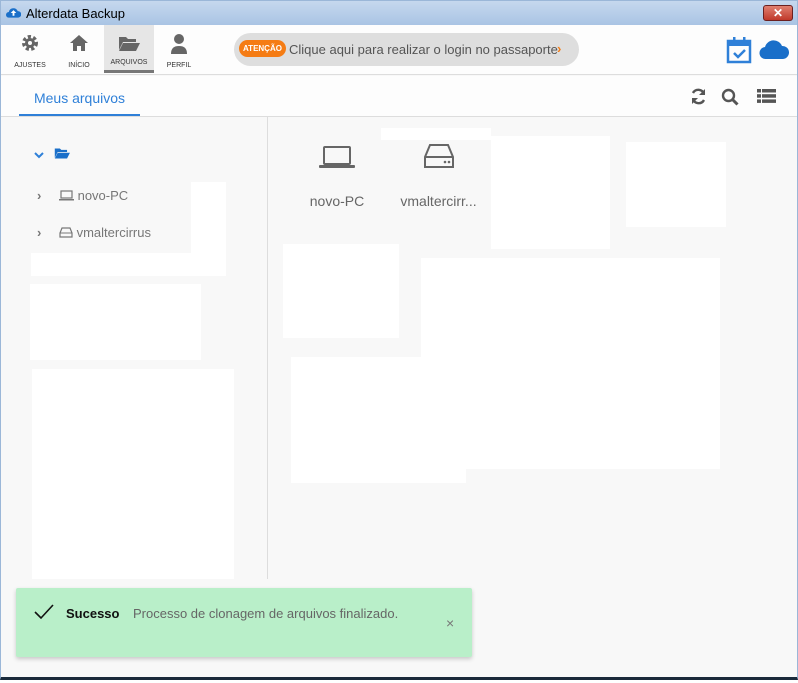 This screenshot has width=798, height=683. I want to click on app-cloud-icon, so click(13, 13).